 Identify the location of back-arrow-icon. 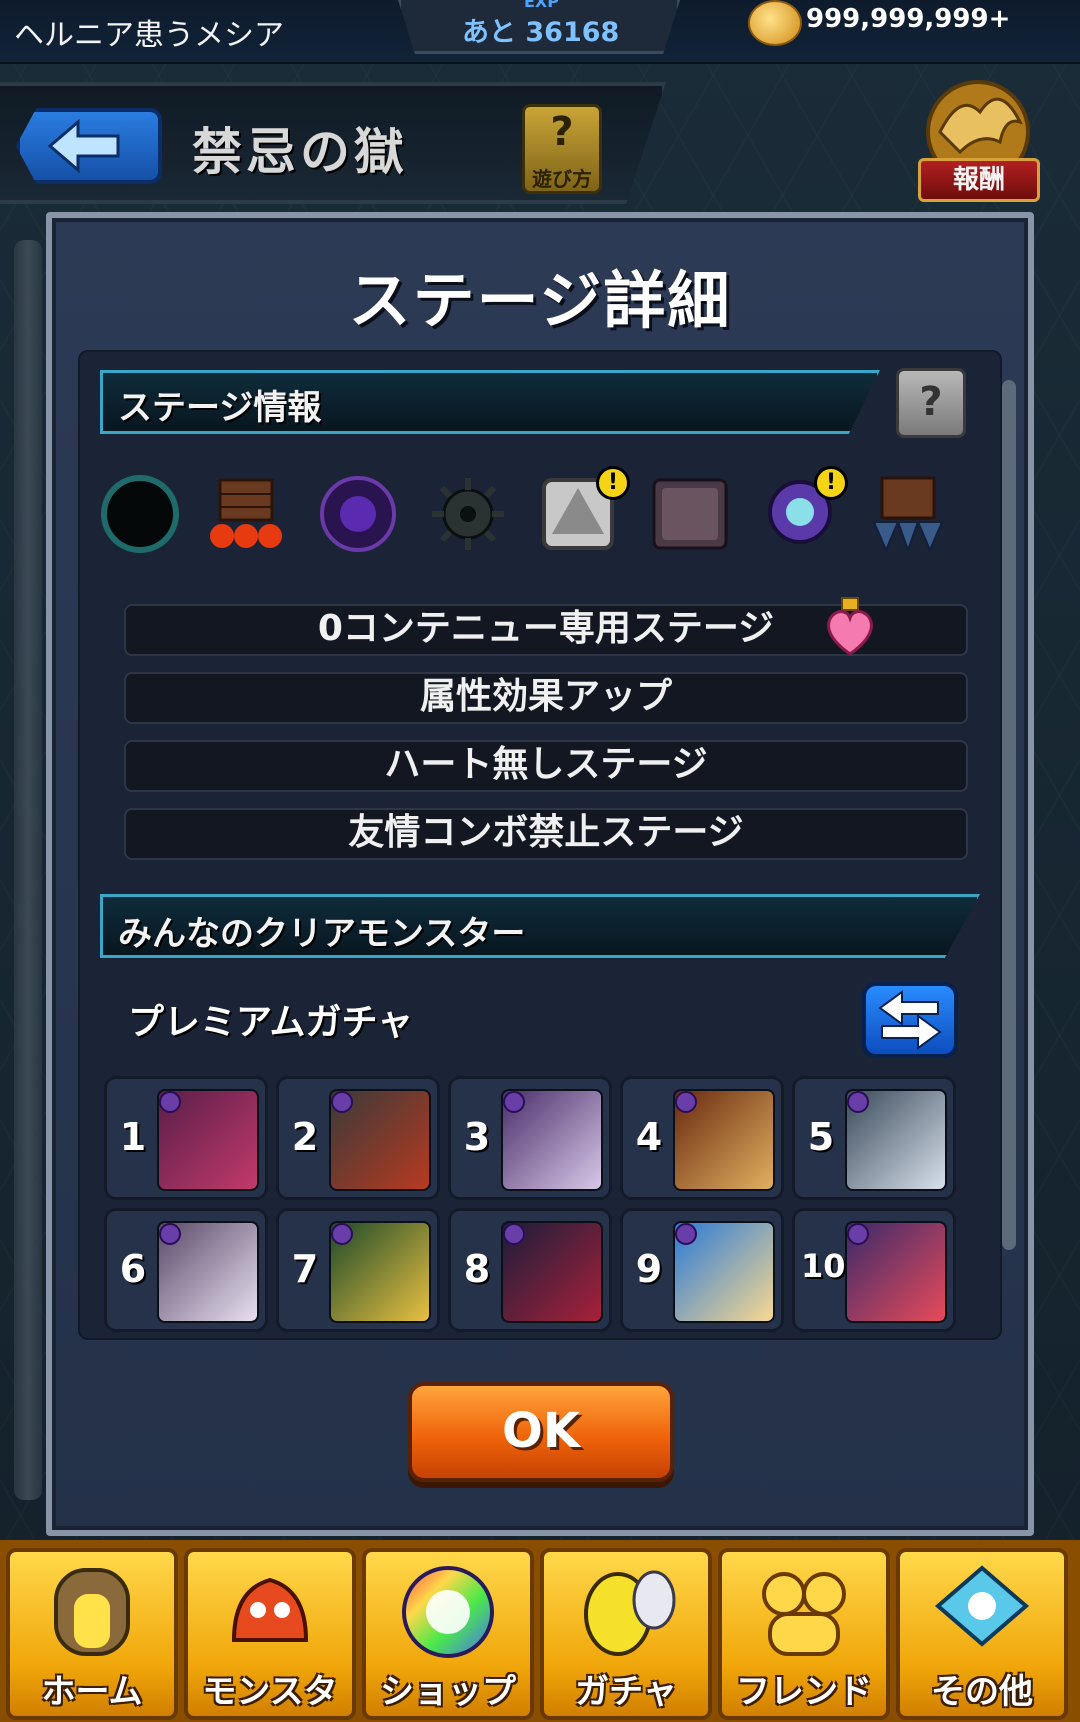
(84, 146).